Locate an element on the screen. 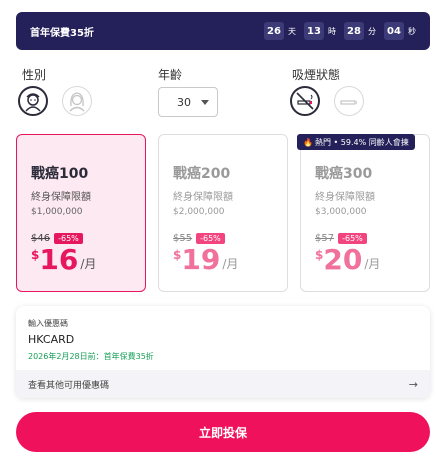  coupon-field: 輸入優惠碼 HKCARD 2026年2月28日前：首年保費35折 is located at coordinates (223, 334).